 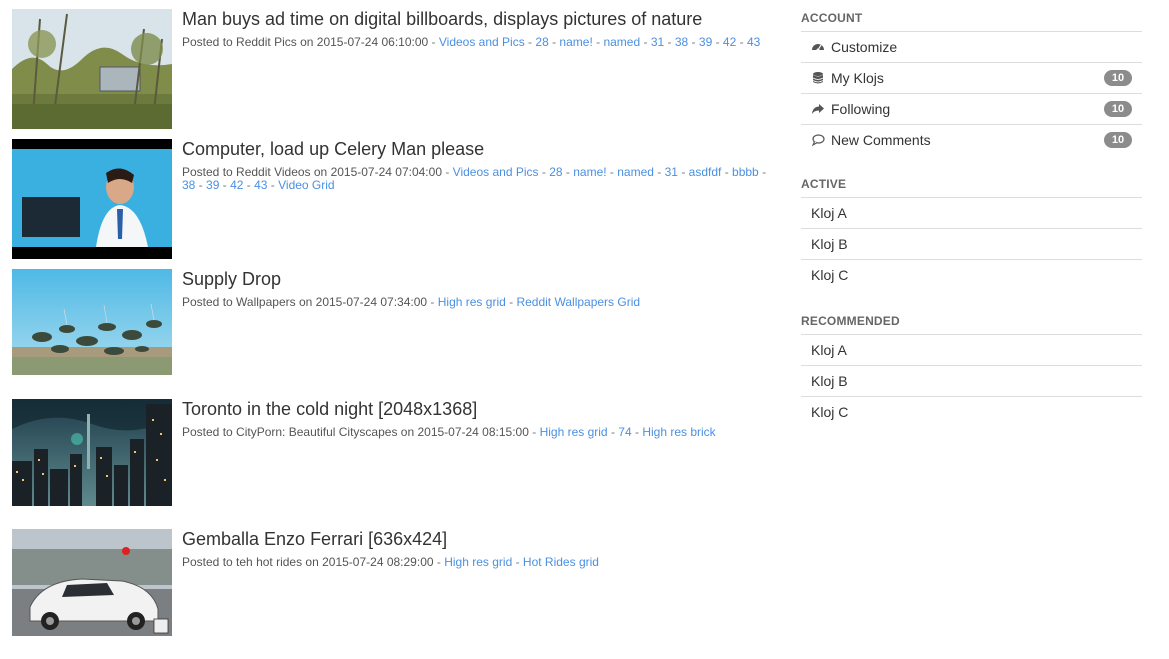 I want to click on sidebar-item-label: Following, so click(x=861, y=109).